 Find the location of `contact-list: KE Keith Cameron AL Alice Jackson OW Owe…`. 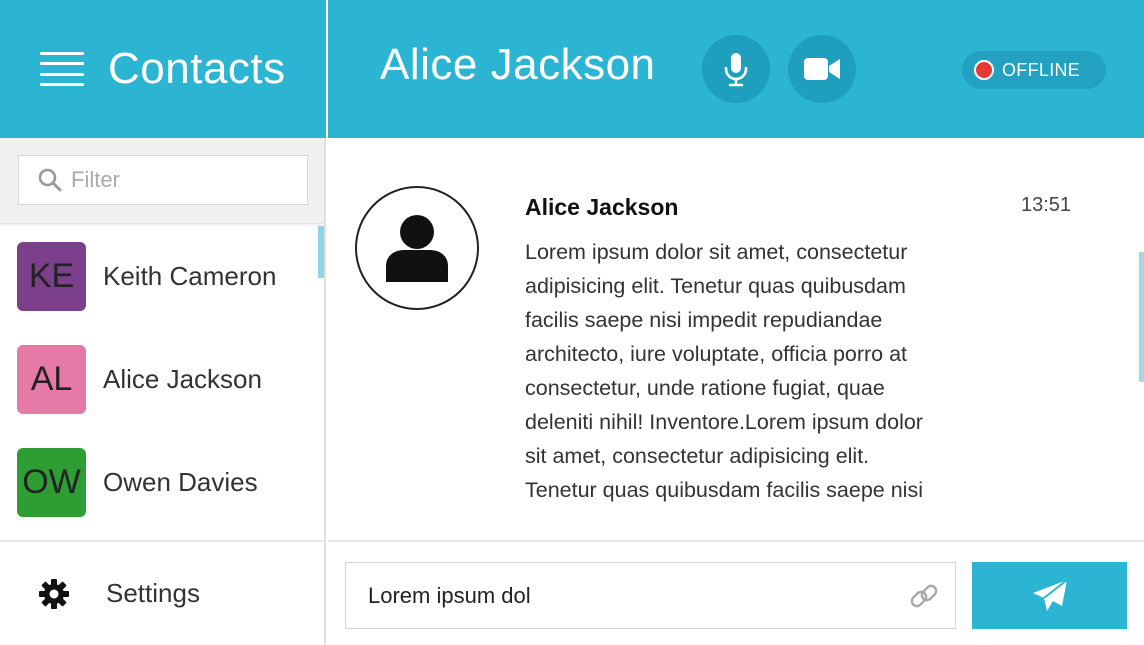

contact-list: KE Keith Cameron AL Alice Jackson OW Owe… is located at coordinates (162, 383).